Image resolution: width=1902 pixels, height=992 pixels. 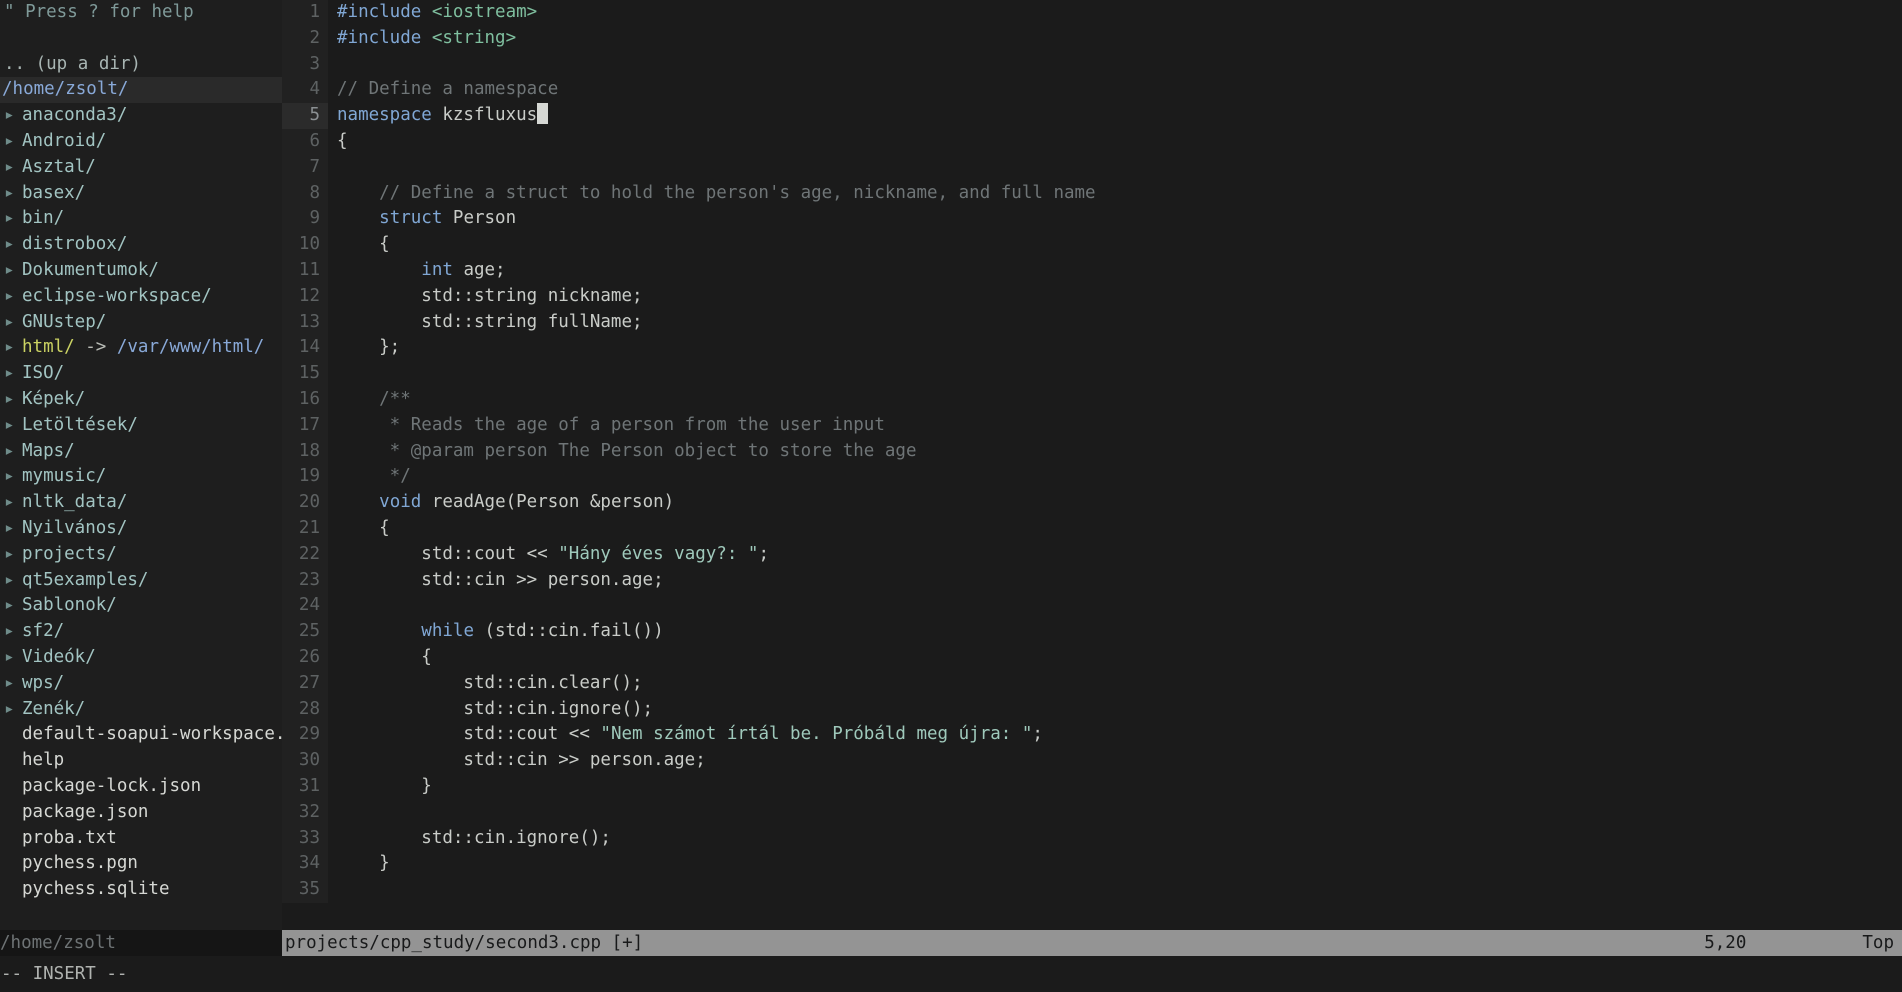 I want to click on explorer-directory-item: ▸ Asztal/, so click(x=141, y=168).